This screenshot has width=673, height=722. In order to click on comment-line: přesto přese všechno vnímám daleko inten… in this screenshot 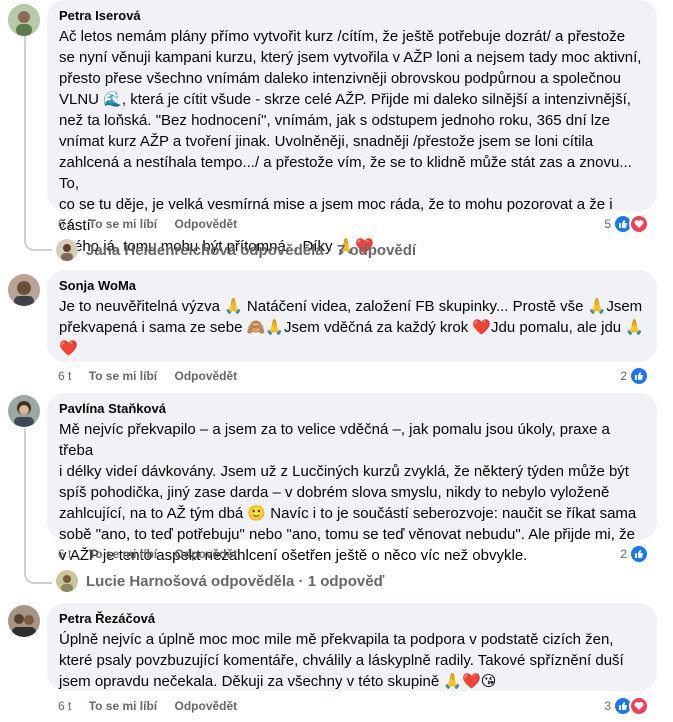, I will do `click(340, 78)`.